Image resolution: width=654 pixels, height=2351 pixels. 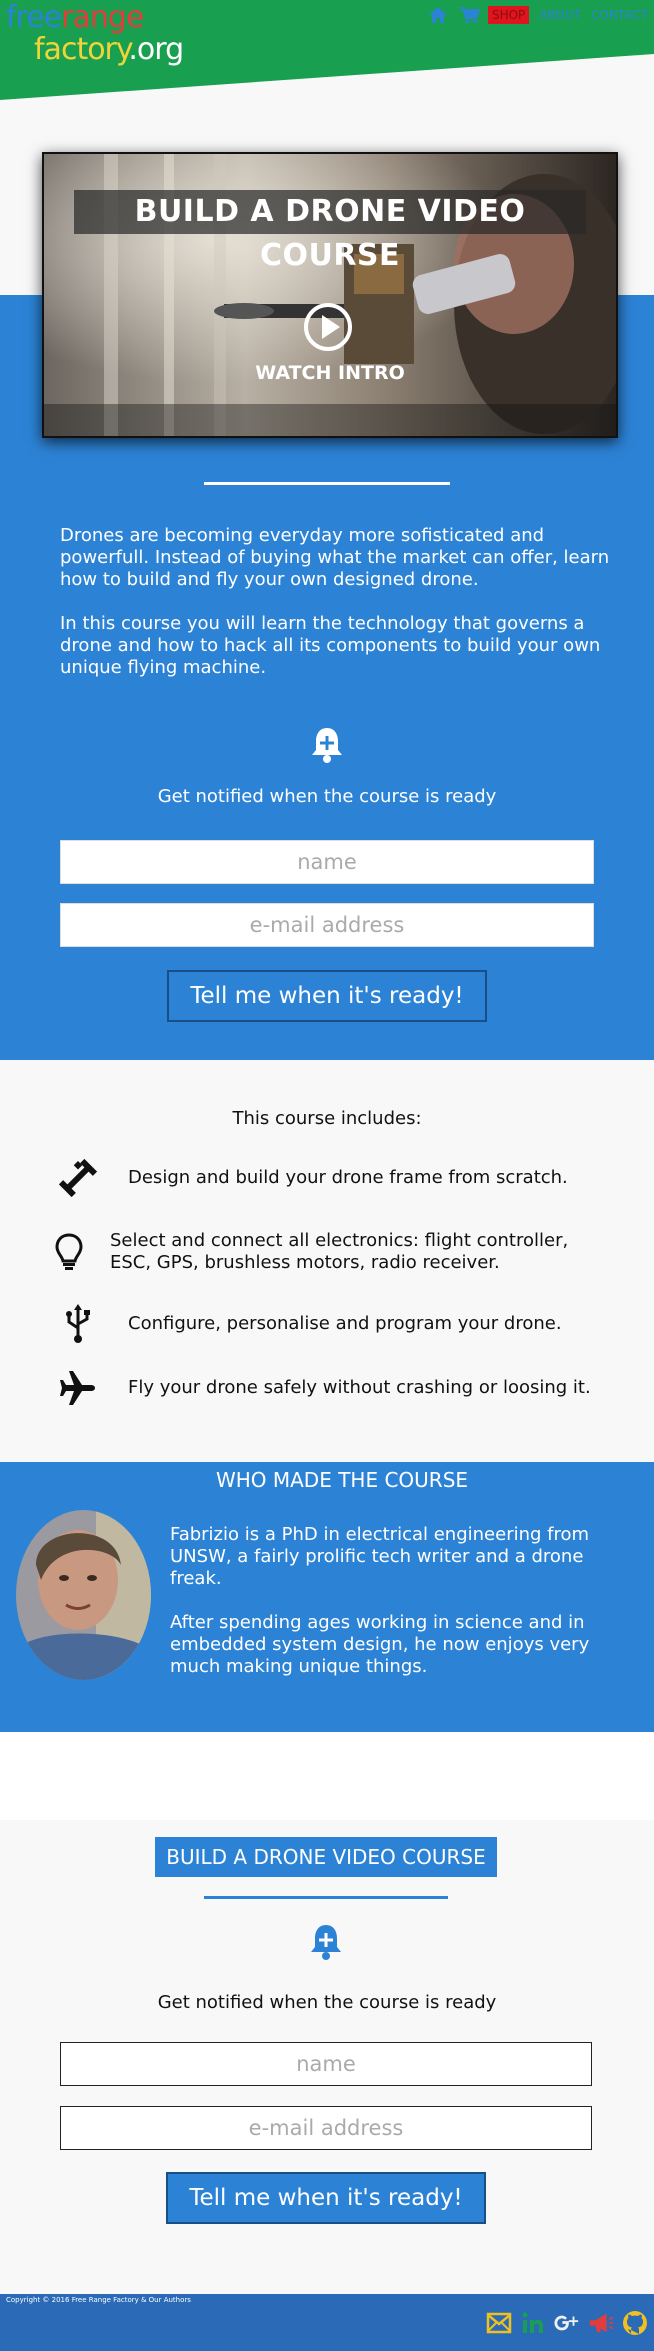 I want to click on megaphone-icon, so click(x=601, y=2323).